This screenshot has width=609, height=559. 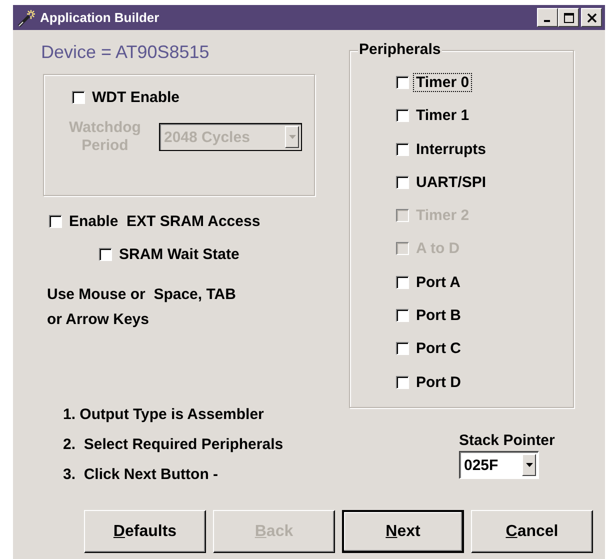 What do you see at coordinates (499, 465) in the screenshot?
I see `stack-pointer-dropdown: 025F` at bounding box center [499, 465].